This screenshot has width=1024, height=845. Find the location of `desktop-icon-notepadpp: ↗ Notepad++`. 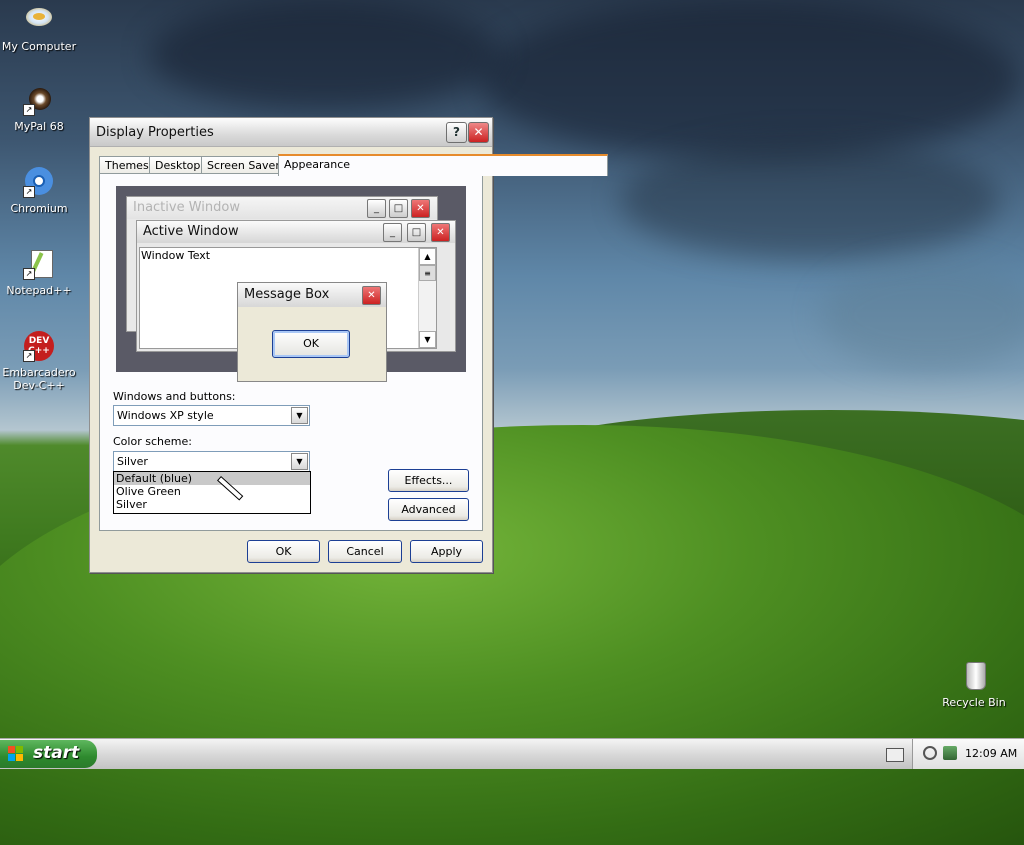

desktop-icon-notepadpp: ↗ Notepad++ is located at coordinates (39, 272).